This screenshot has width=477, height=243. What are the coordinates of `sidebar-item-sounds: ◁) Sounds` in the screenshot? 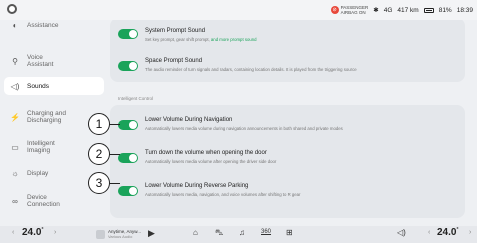 It's located at (54, 86).